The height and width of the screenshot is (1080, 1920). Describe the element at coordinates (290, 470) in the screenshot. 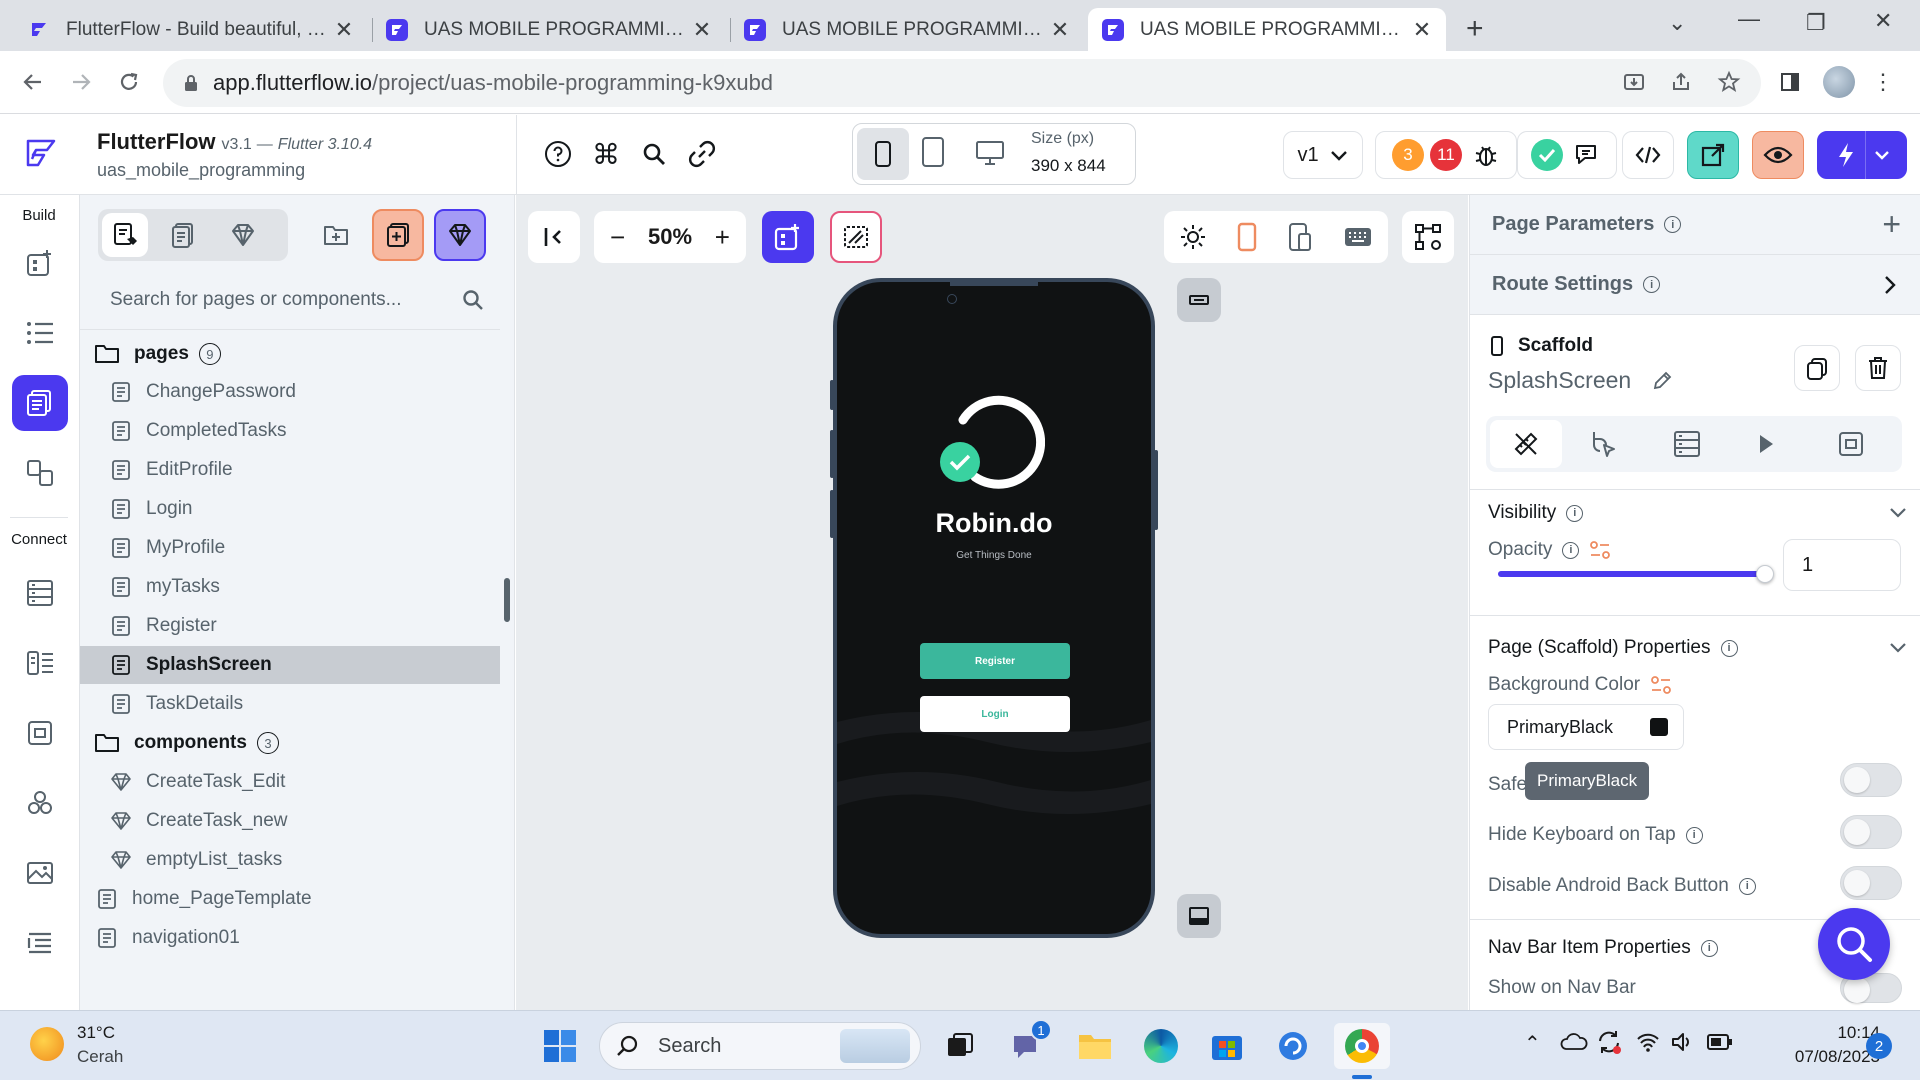

I see `page-item: EditProfile` at that location.